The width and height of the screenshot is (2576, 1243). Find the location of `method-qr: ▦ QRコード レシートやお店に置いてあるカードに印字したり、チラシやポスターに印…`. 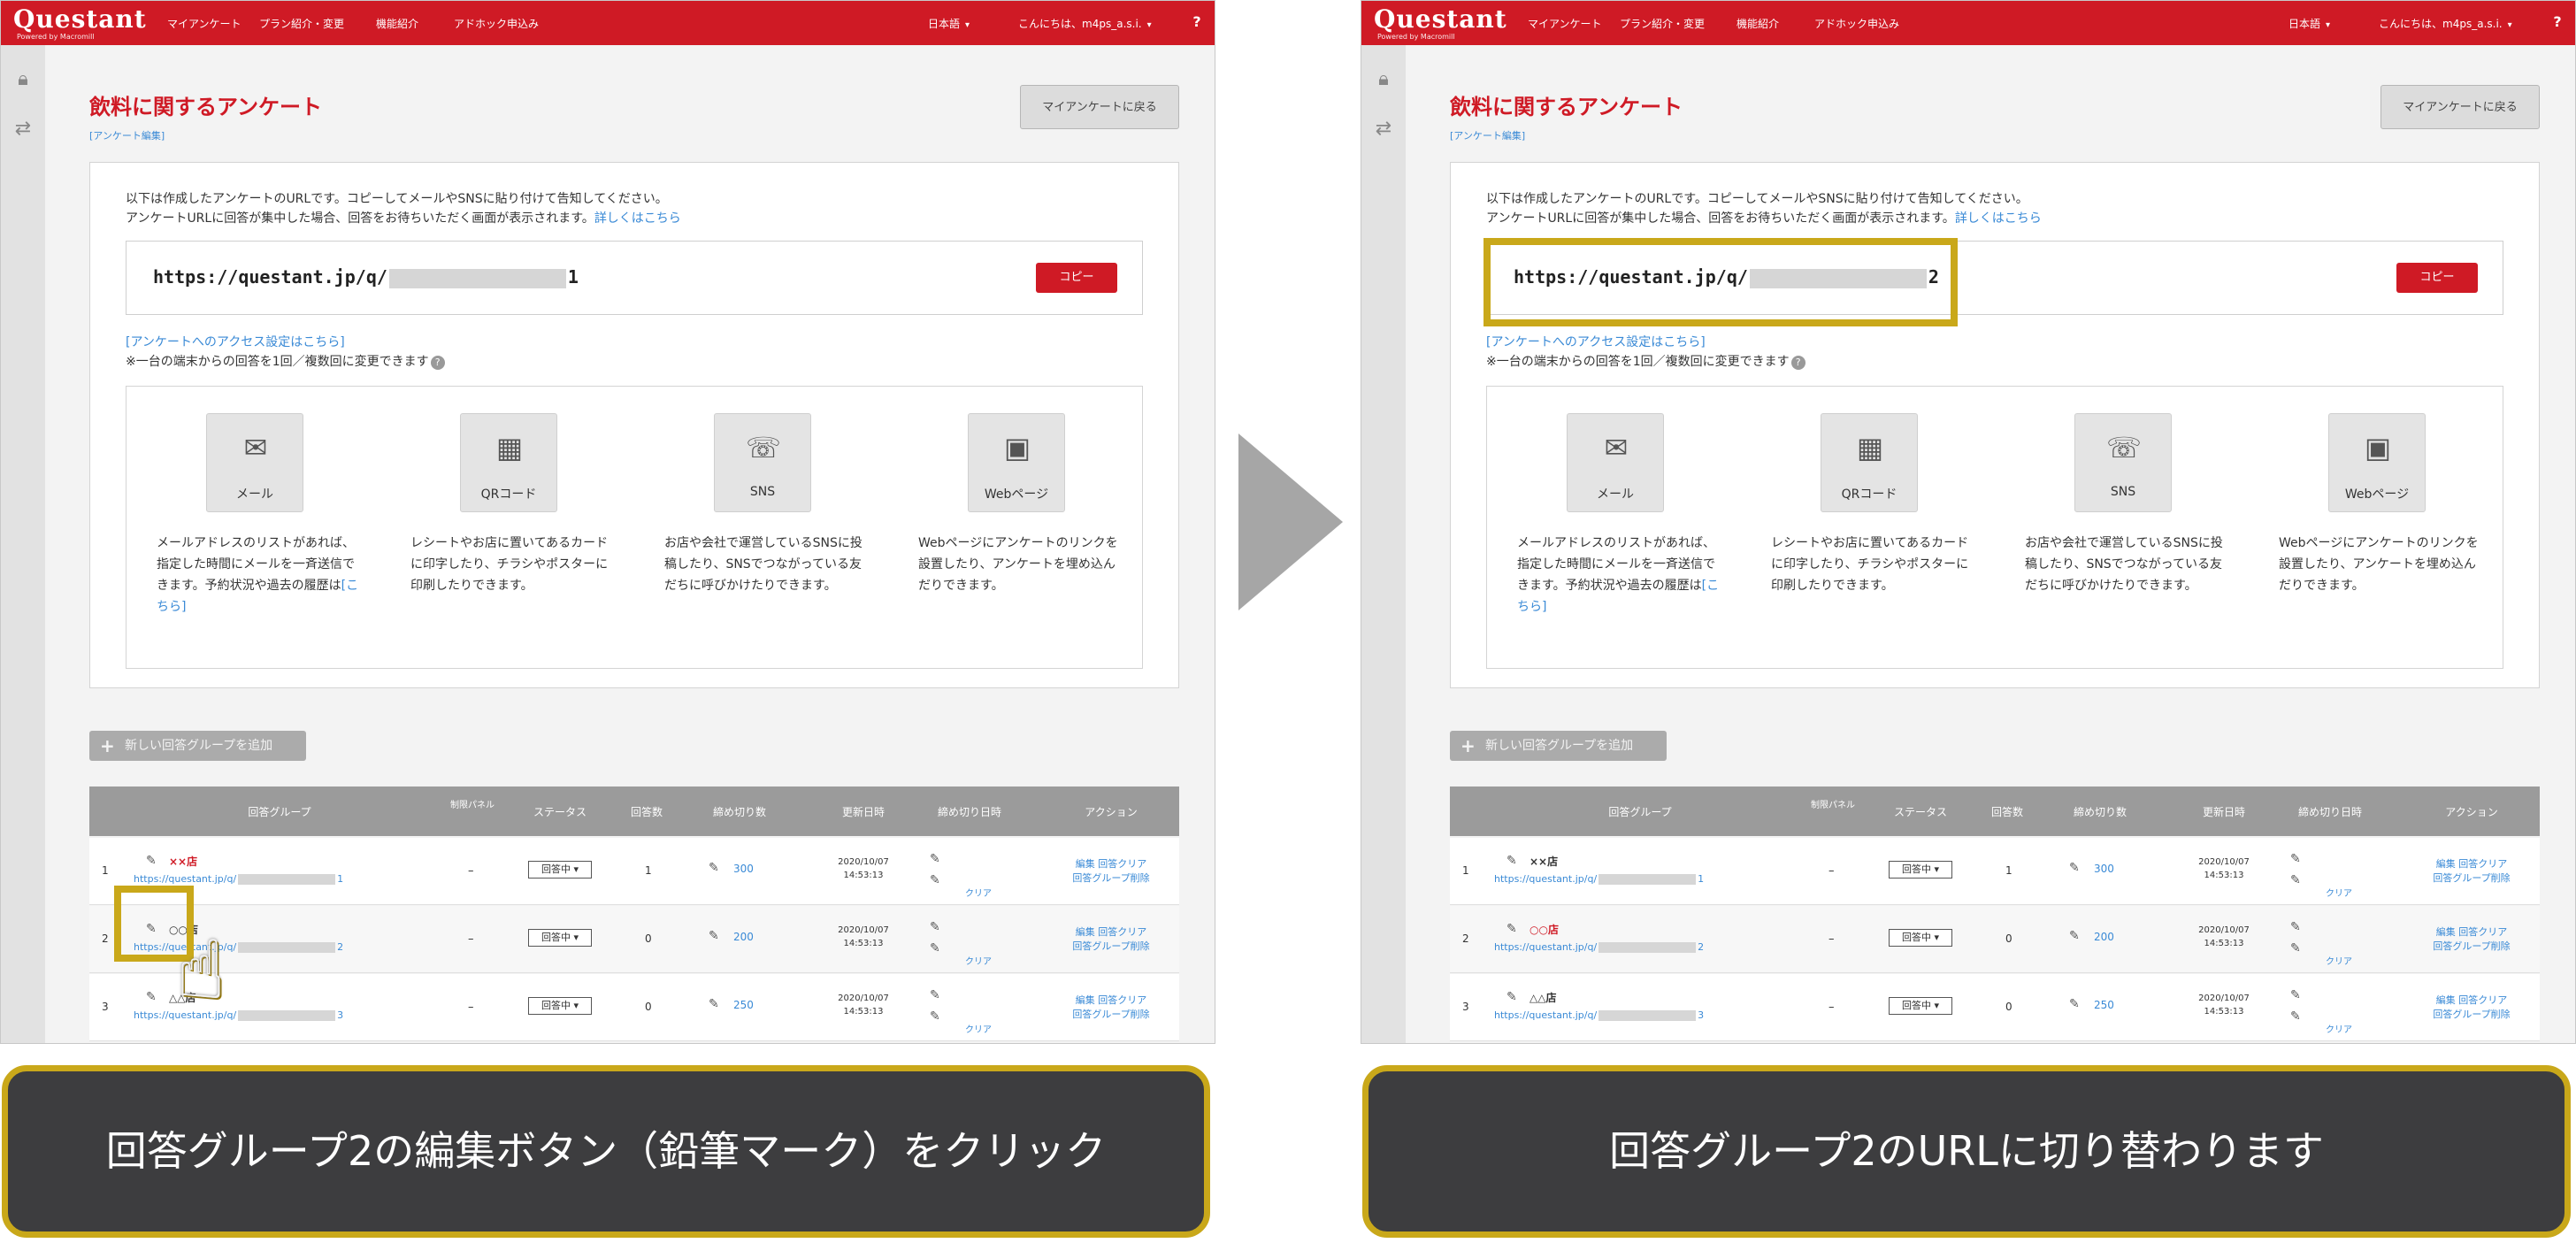

method-qr: ▦ QRコード レシートやお店に置いてあるカードに印字したり、チラシやポスターに印… is located at coordinates (1868, 527).